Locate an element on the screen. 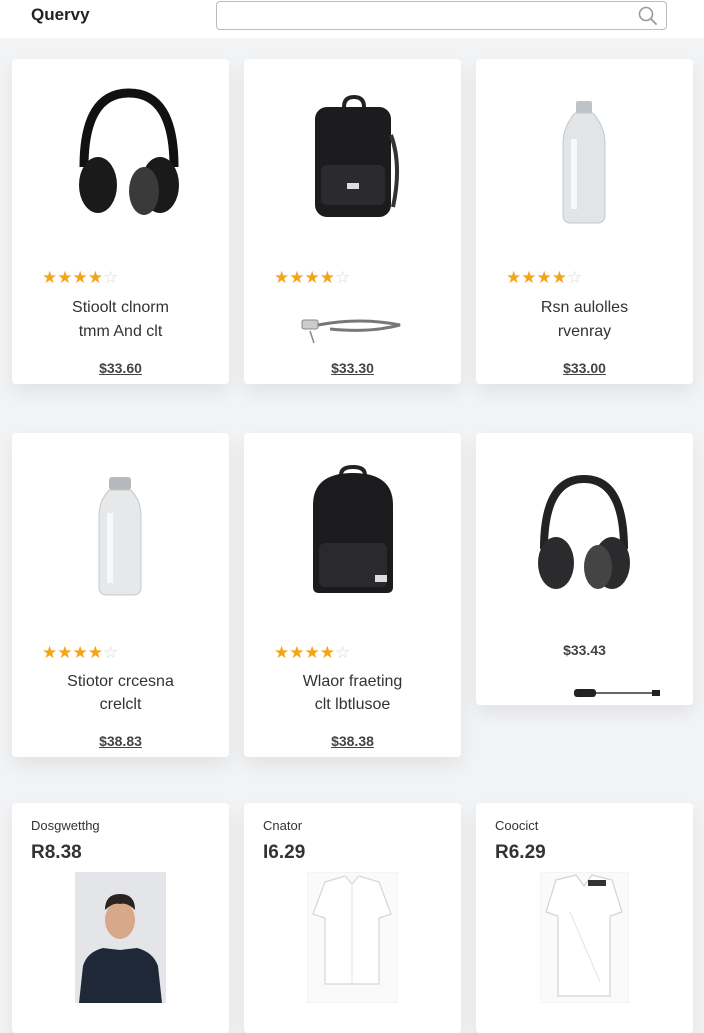 Image resolution: width=704 pixels, height=1033 pixels. product-card: ★★★★☆ Rsn aulolles rvenray $33.00 is located at coordinates (584, 221).